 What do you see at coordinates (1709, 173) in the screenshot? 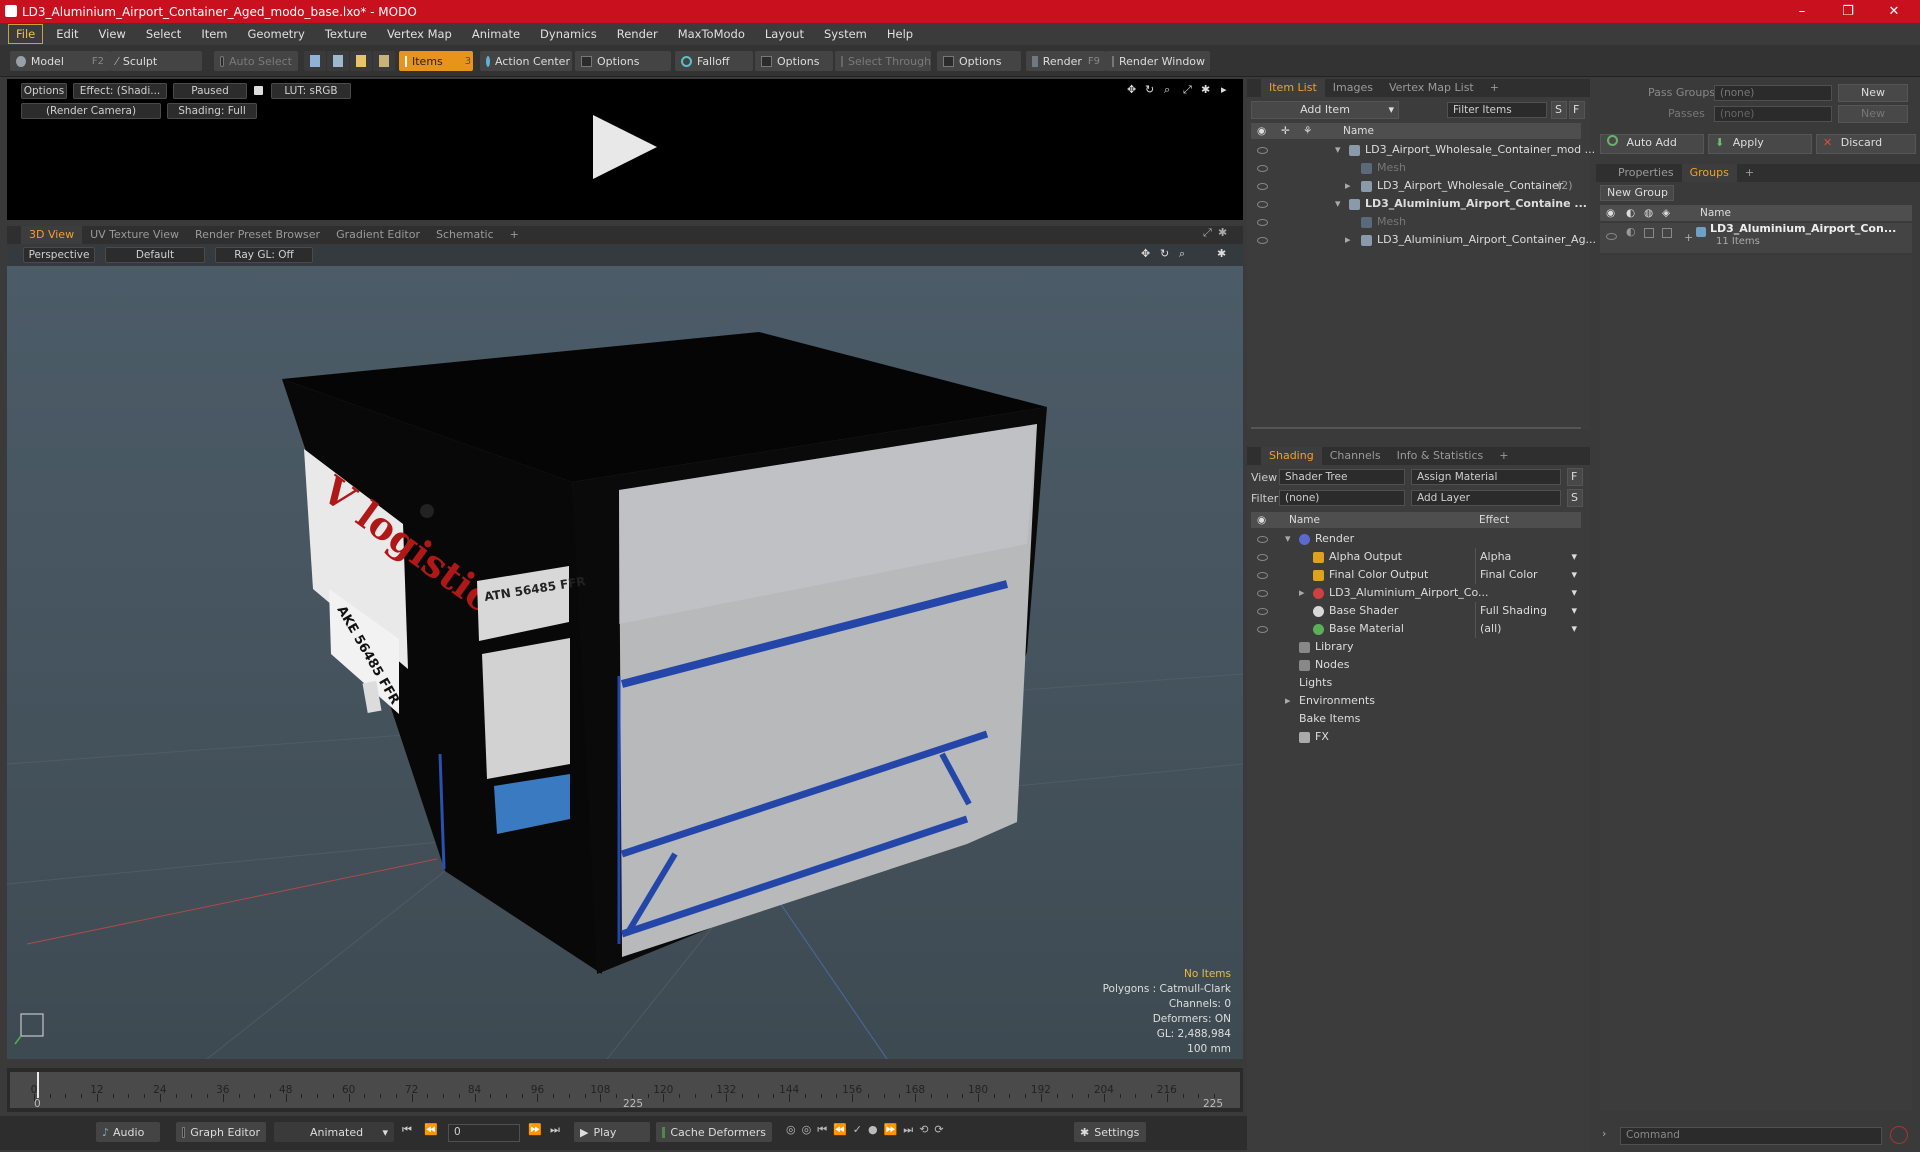
I see `tab-groups: Groups` at bounding box center [1709, 173].